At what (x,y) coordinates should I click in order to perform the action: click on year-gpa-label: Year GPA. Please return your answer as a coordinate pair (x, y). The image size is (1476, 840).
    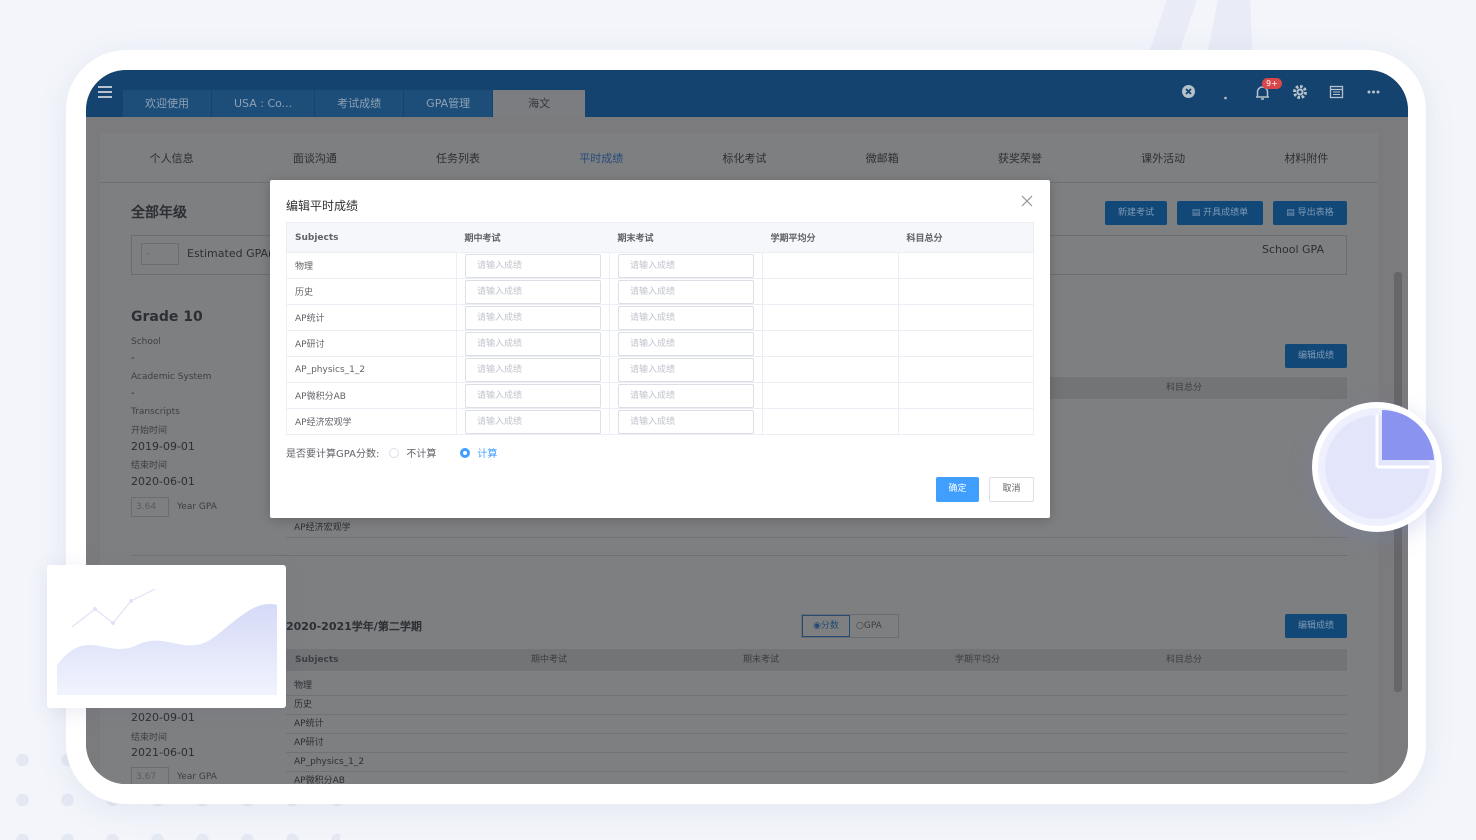
    Looking at the image, I should click on (197, 507).